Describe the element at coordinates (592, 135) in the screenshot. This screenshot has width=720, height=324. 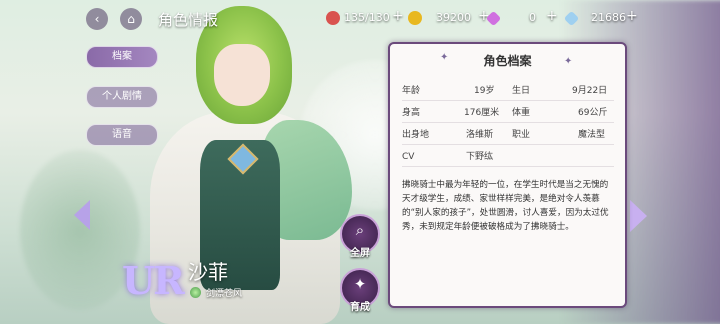
I see `class-value: 魔法型` at that location.